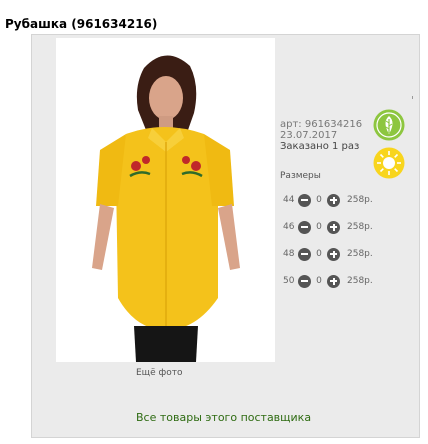 The image size is (428, 444). I want to click on ordered-count: Заказано 1 раз, so click(320, 146).